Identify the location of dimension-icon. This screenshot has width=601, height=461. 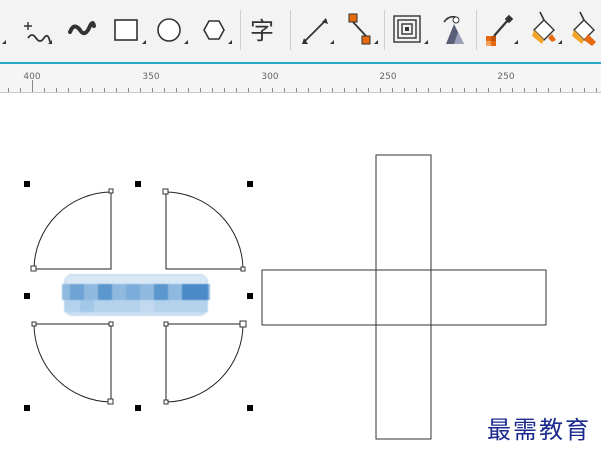
(318, 31).